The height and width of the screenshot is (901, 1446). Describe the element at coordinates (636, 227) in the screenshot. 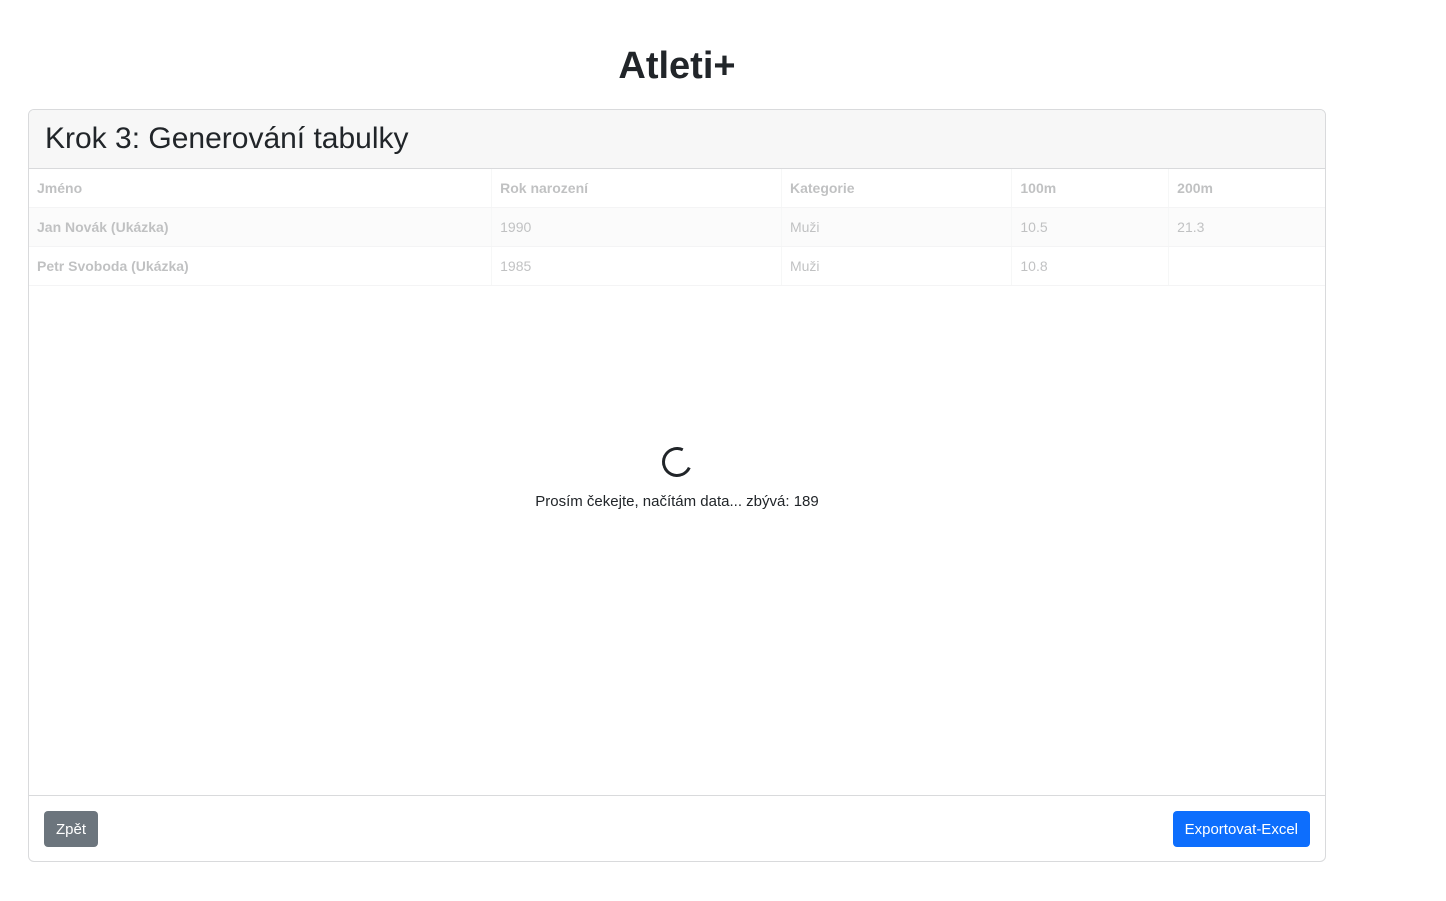

I see `cell-year: 1990` at that location.